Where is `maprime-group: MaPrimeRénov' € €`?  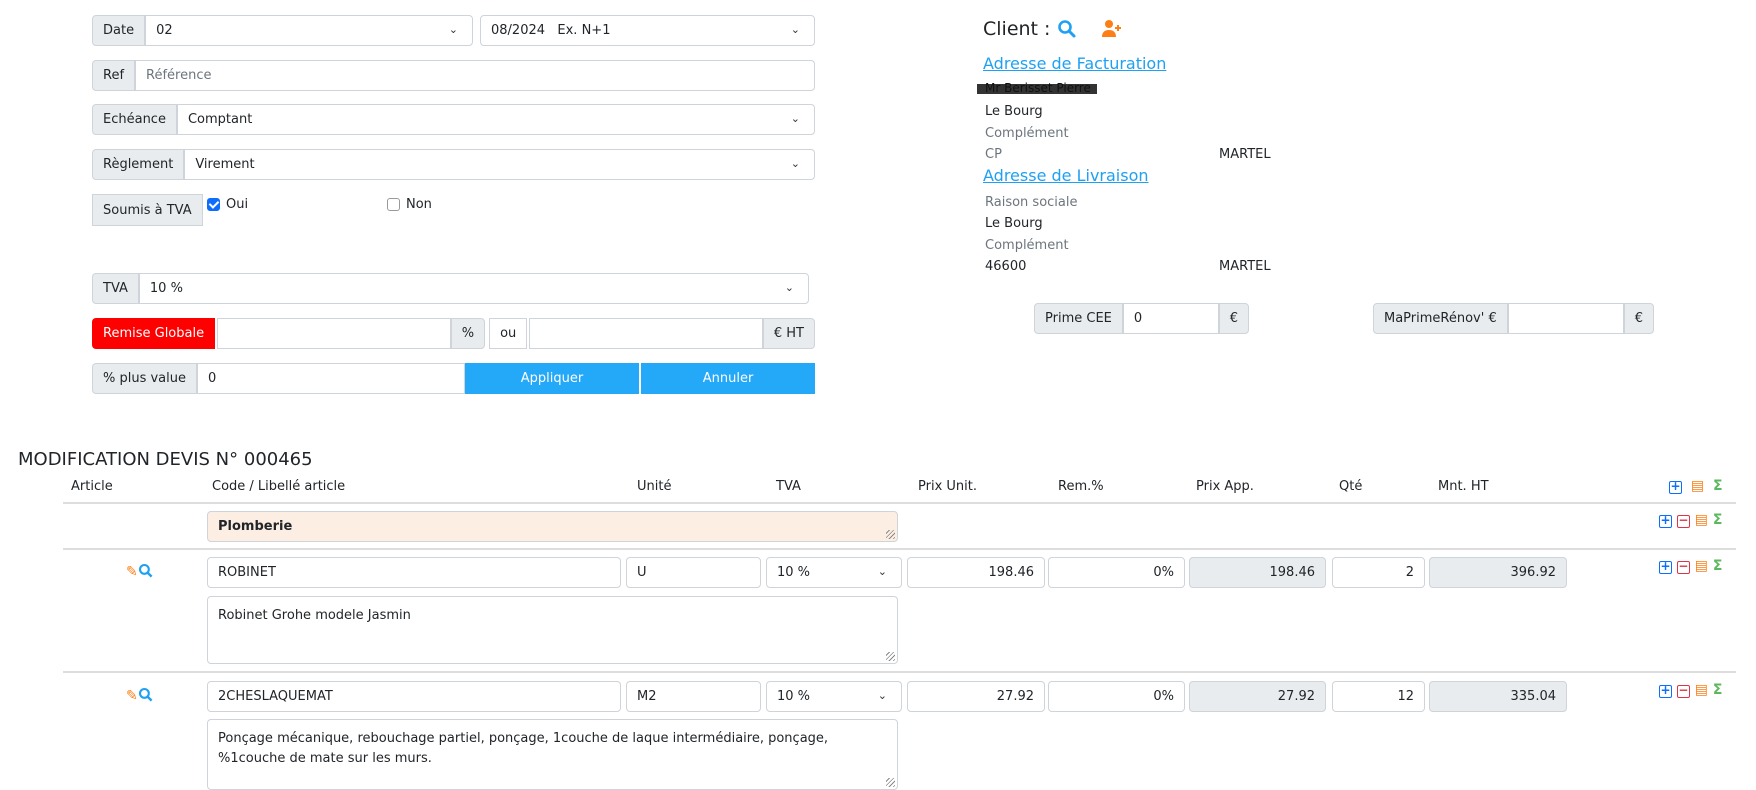
maprime-group: MaPrimeRénov' € € is located at coordinates (1513, 318).